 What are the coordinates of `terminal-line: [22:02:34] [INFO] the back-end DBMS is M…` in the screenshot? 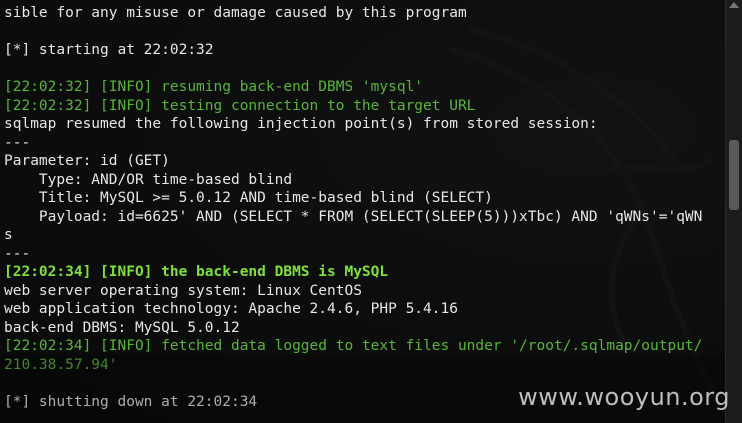 It's located at (196, 272).